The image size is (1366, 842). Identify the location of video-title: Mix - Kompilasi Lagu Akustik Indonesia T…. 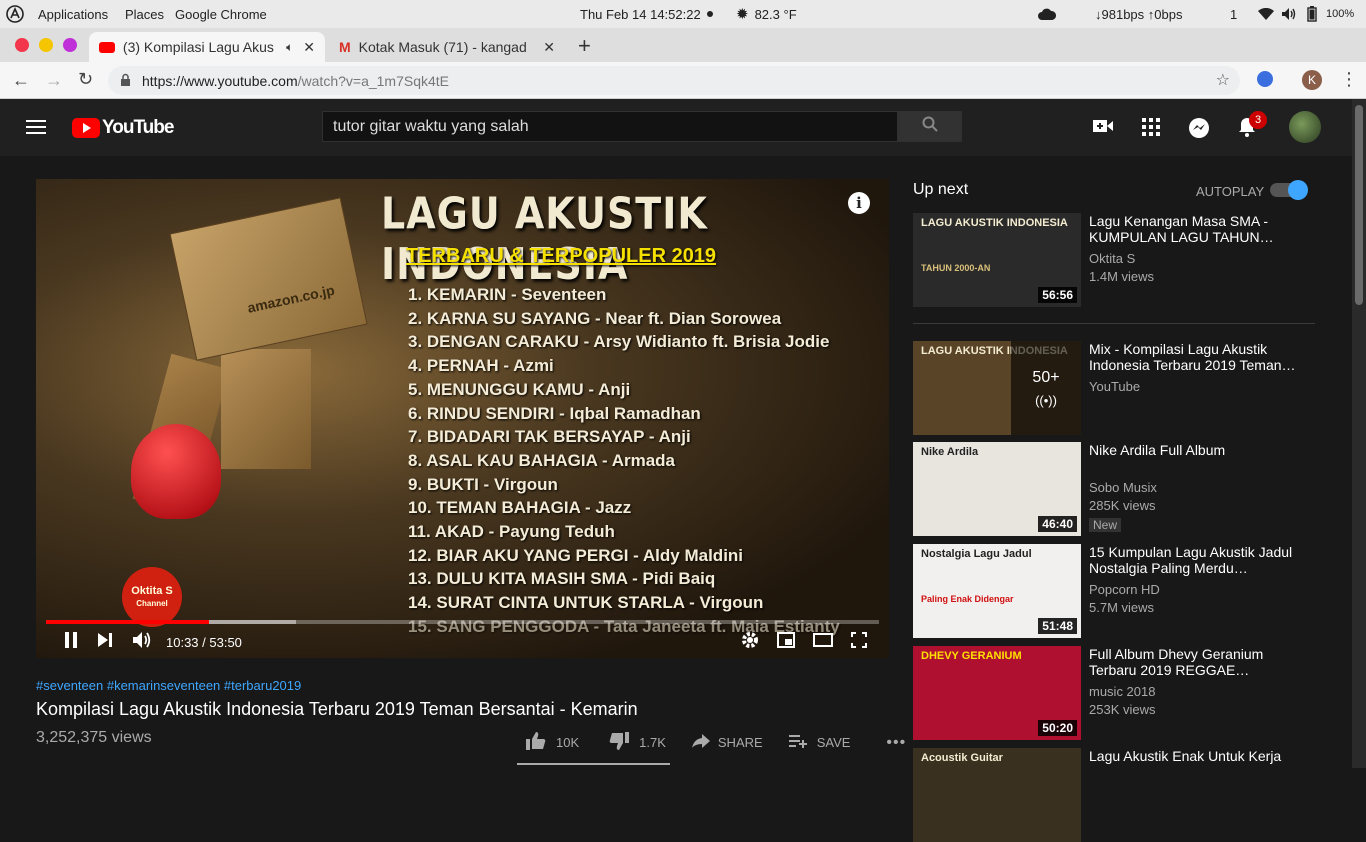
(1196, 357).